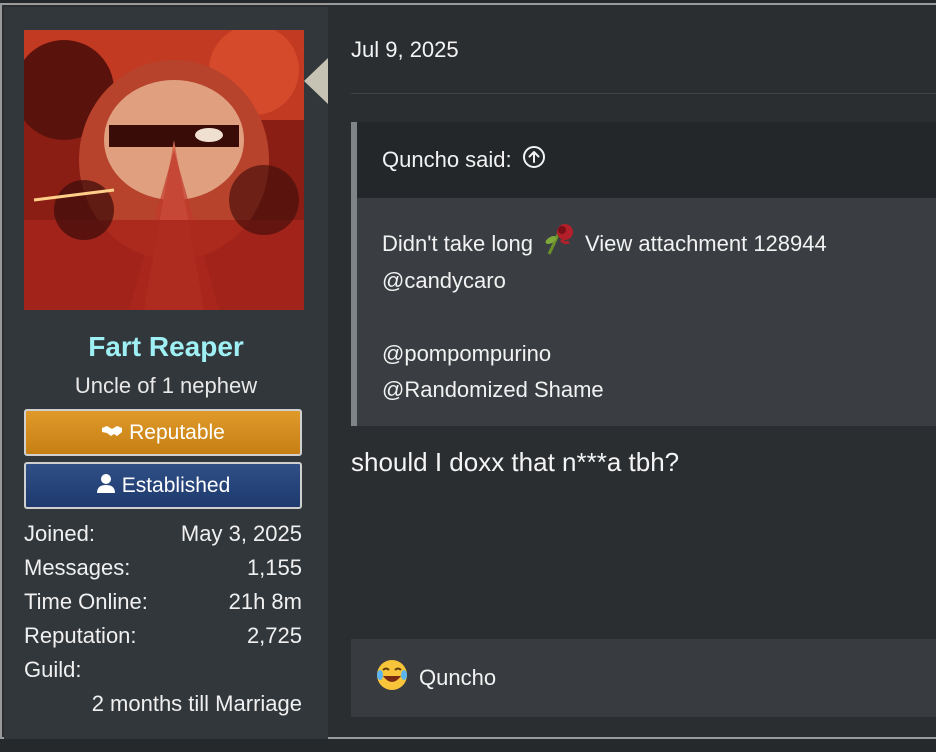  What do you see at coordinates (196, 703) in the screenshot?
I see `stat-guild-value: 2 months till Marriage` at bounding box center [196, 703].